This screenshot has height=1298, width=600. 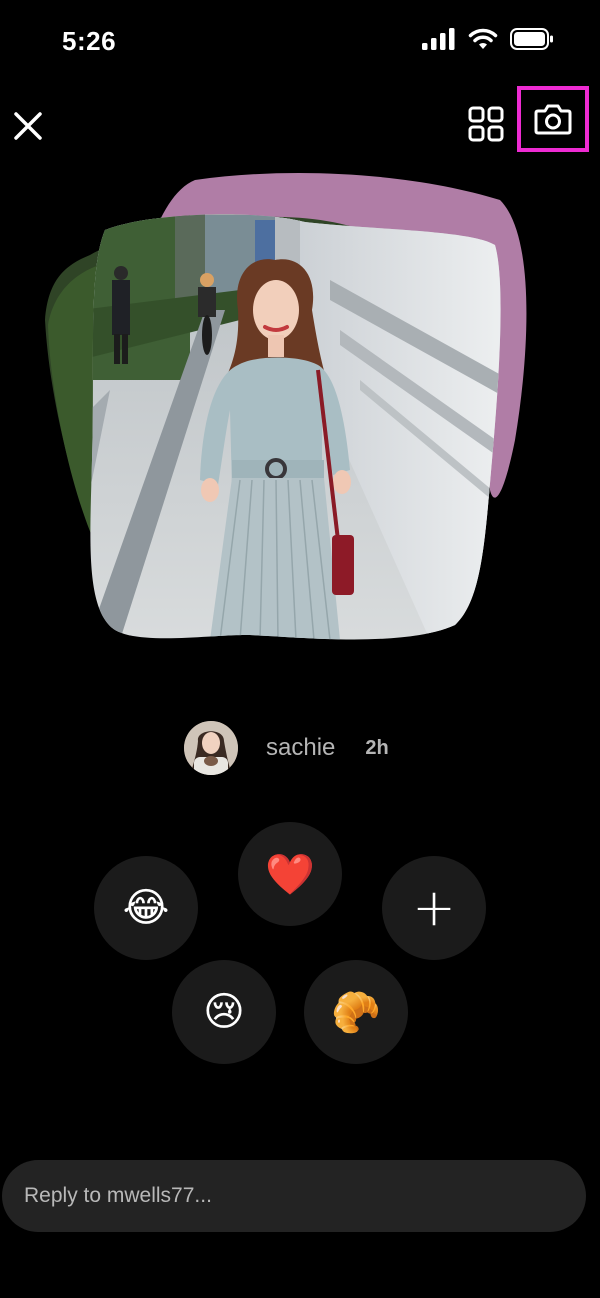 What do you see at coordinates (300, 748) in the screenshot?
I see `author-name: sachie` at bounding box center [300, 748].